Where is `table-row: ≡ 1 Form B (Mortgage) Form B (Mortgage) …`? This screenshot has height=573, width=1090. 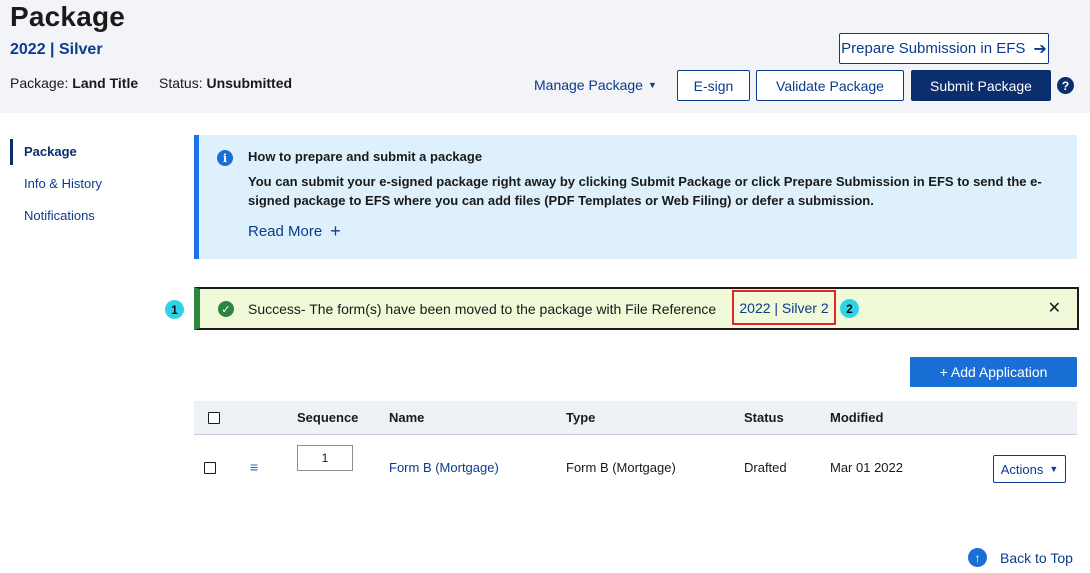
table-row: ≡ 1 Form B (Mortgage) Form B (Mortgage) … is located at coordinates (635, 467).